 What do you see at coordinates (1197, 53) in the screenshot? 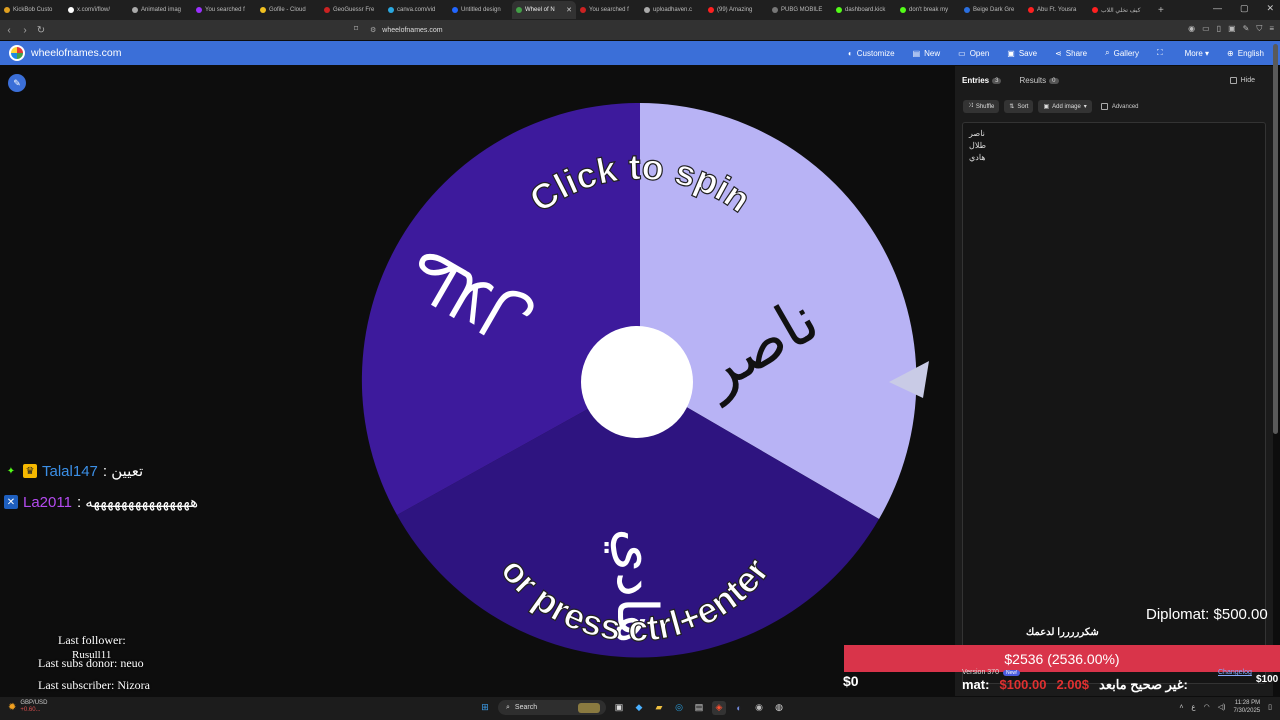
I see `menu-more-button: More ▾` at bounding box center [1197, 53].